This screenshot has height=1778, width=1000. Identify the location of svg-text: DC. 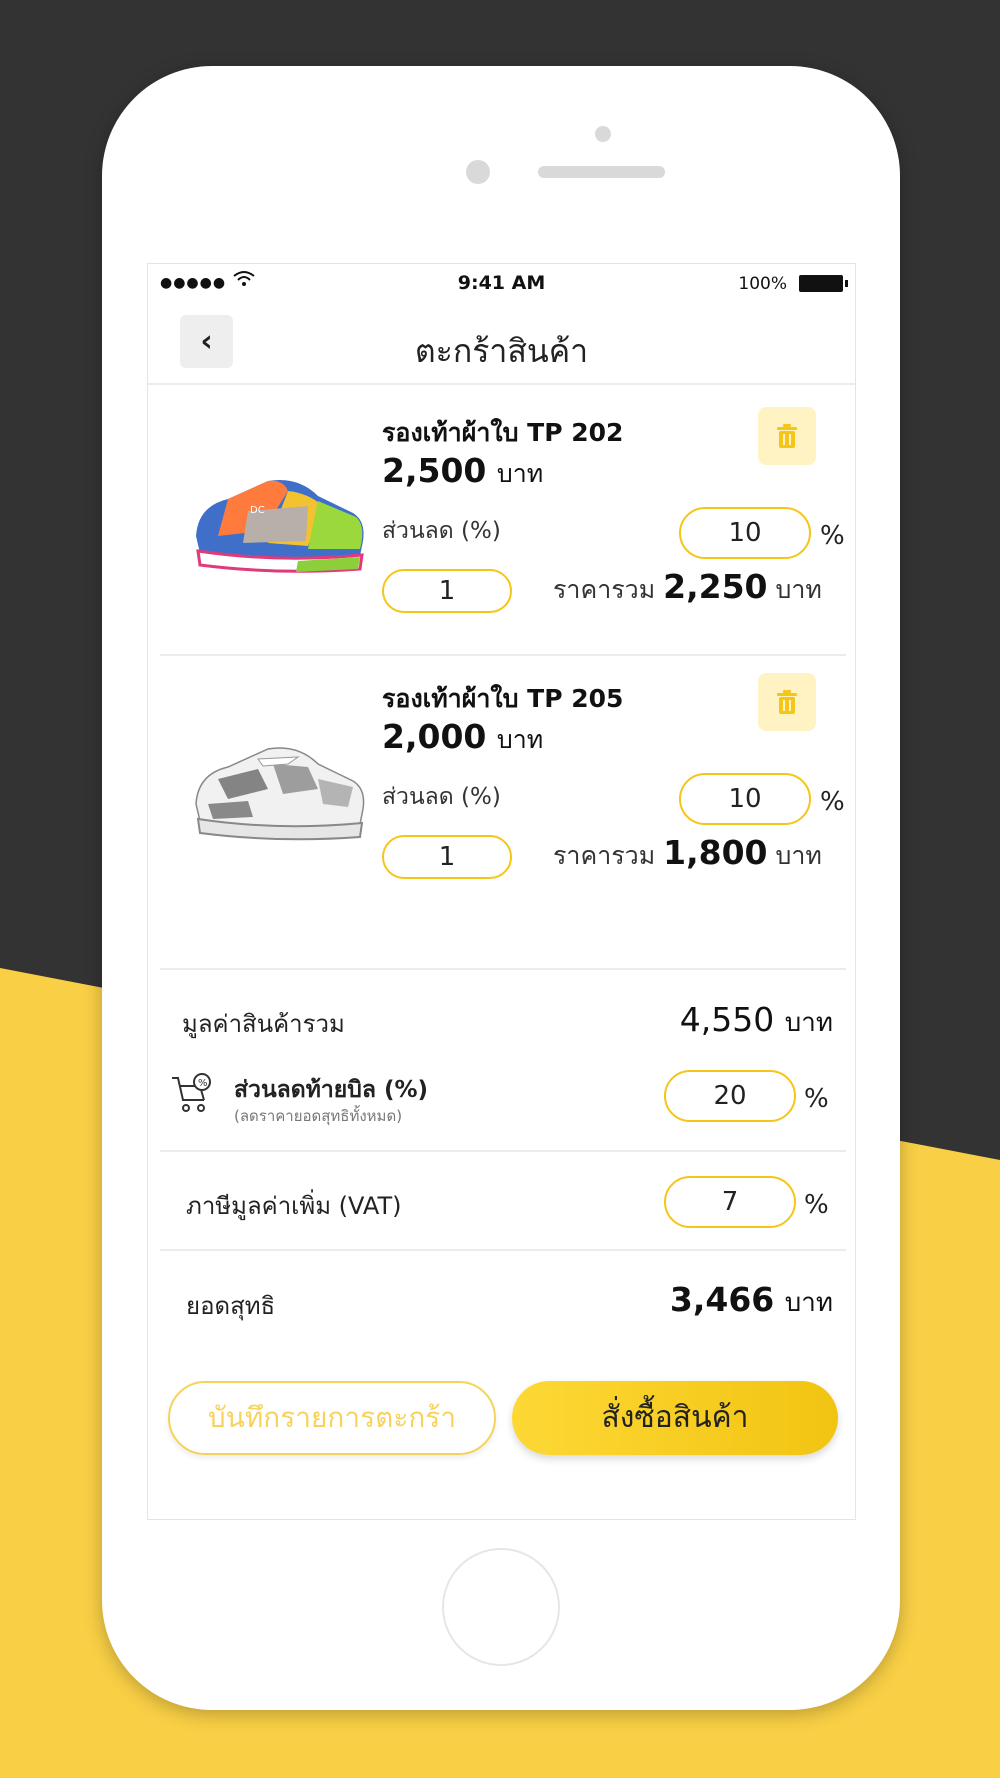
(257, 510).